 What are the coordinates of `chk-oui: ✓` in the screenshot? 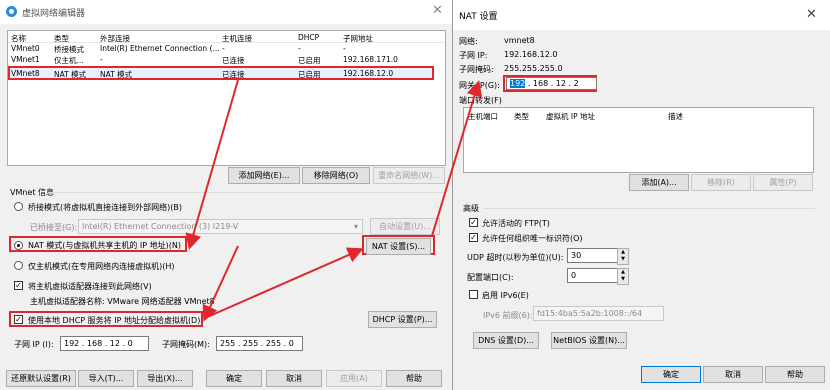 It's located at (473, 237).